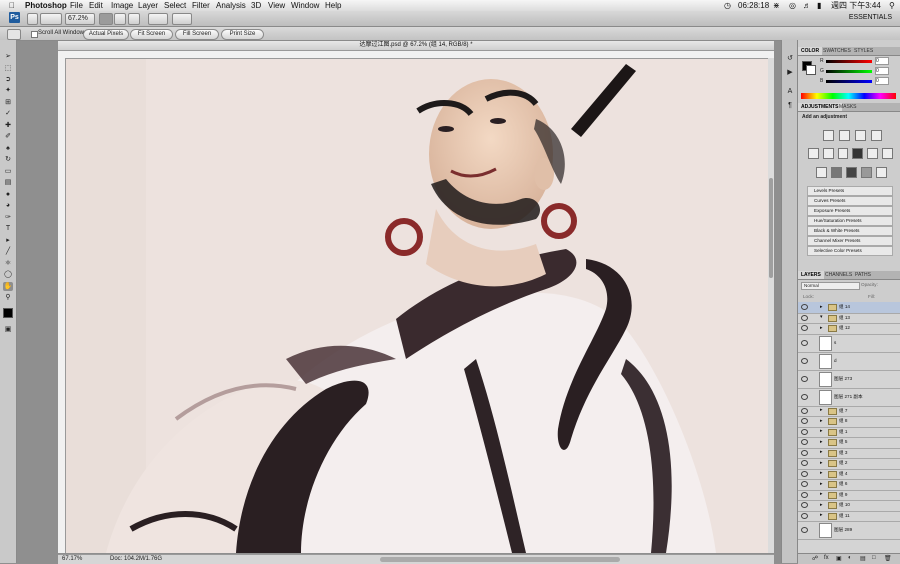  What do you see at coordinates (182, 19) in the screenshot?
I see `screen-mode-icon` at bounding box center [182, 19].